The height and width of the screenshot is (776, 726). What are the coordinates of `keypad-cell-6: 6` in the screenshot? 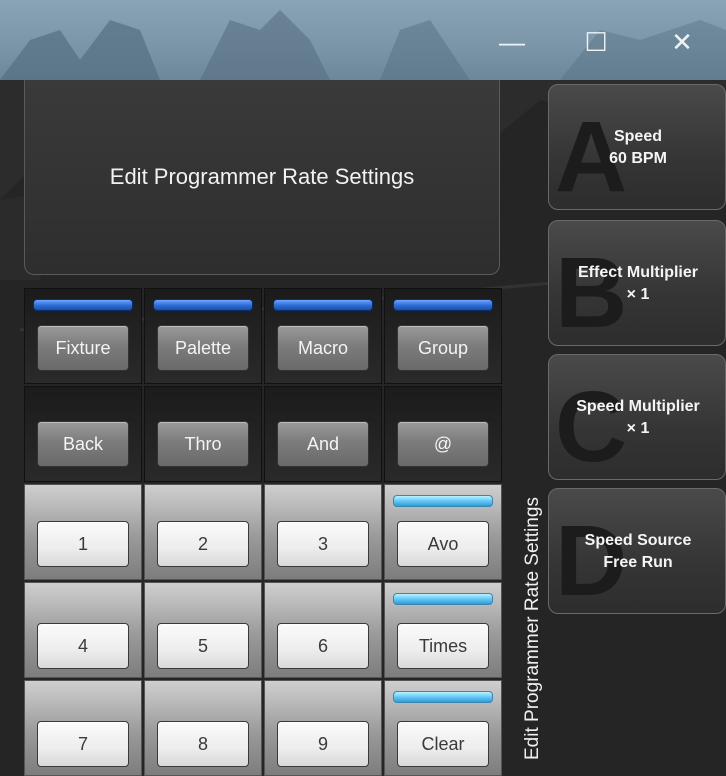 It's located at (323, 630).